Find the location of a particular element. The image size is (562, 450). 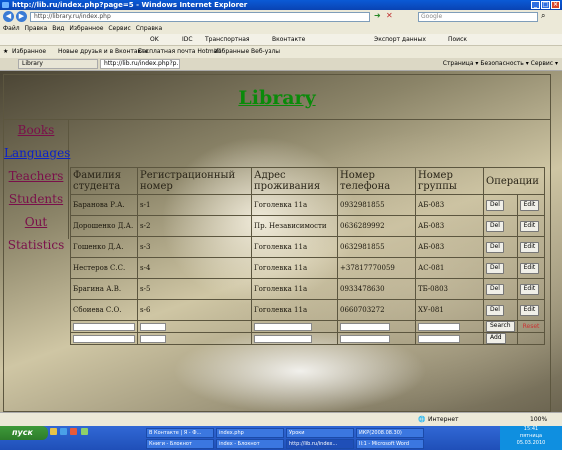

taskbar-item: index - Блокнот is located at coordinates (250, 444).